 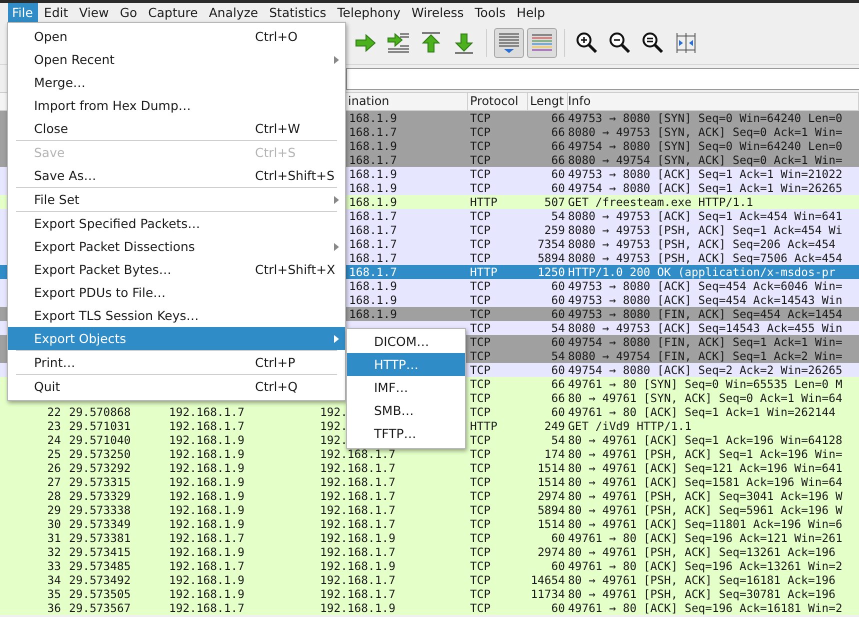 I want to click on table-cell: 7354, so click(x=551, y=244).